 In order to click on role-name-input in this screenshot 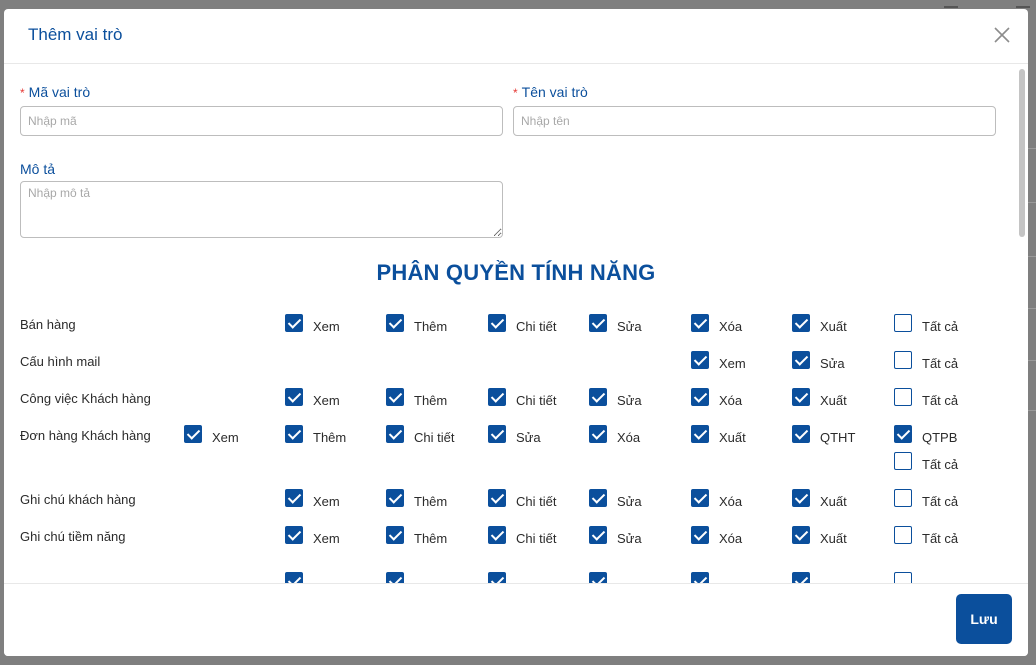, I will do `click(754, 121)`.